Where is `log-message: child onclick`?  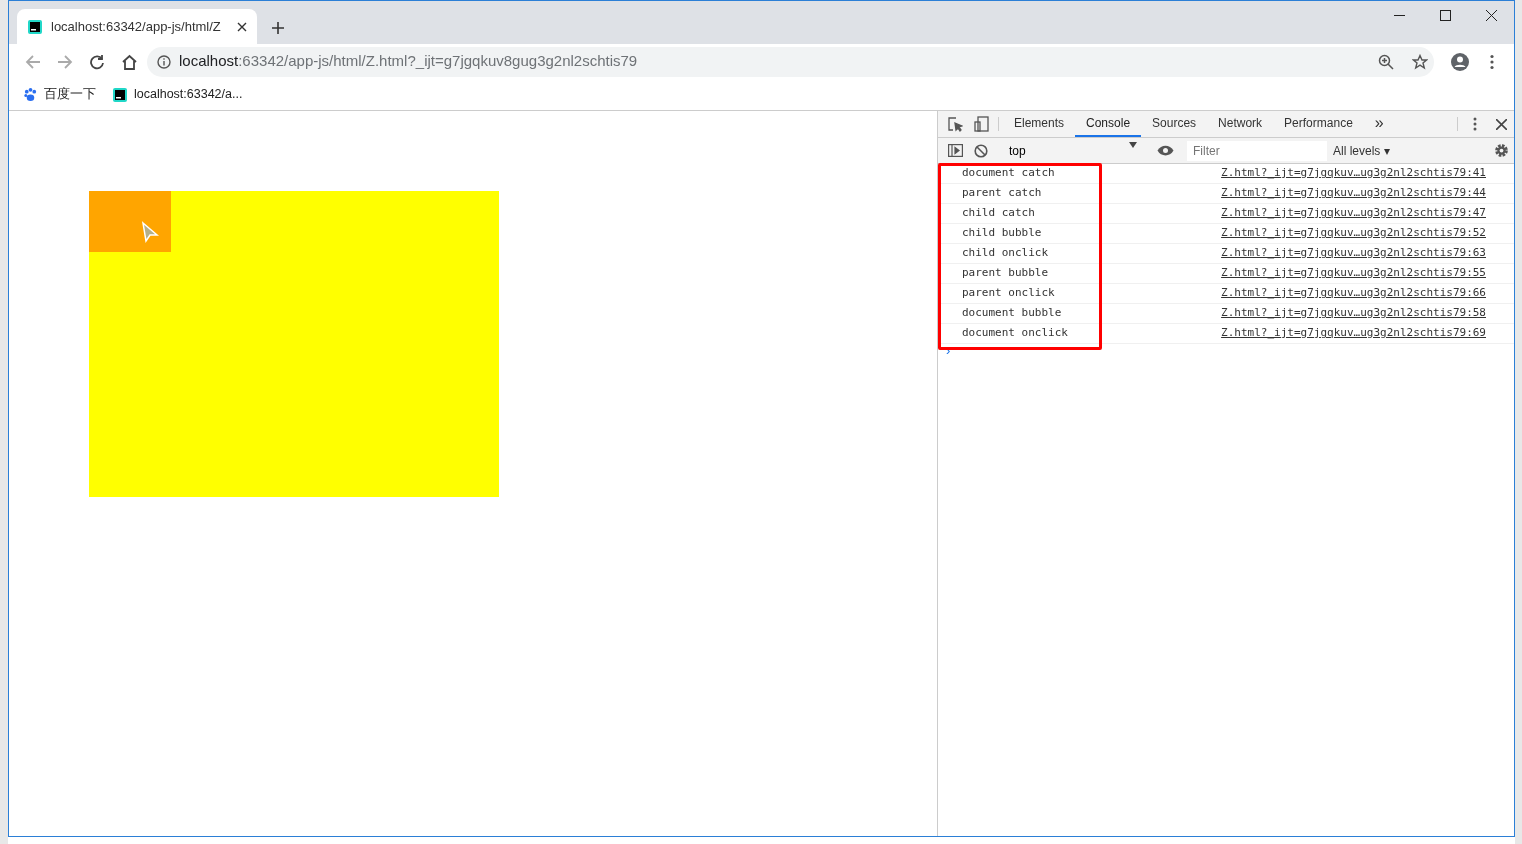
log-message: child onclick is located at coordinates (1005, 253).